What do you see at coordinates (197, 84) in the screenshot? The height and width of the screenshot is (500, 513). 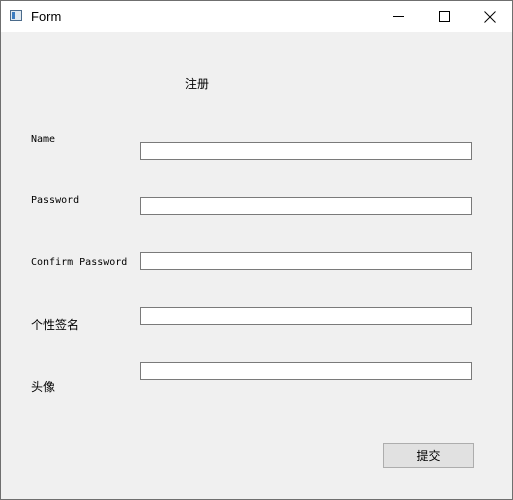 I see `form-heading: 注册` at bounding box center [197, 84].